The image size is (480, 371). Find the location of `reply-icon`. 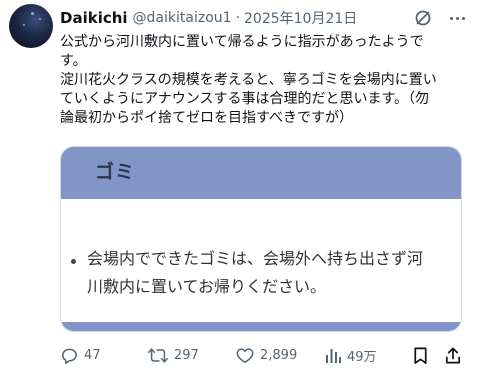

reply-icon is located at coordinates (69, 356).